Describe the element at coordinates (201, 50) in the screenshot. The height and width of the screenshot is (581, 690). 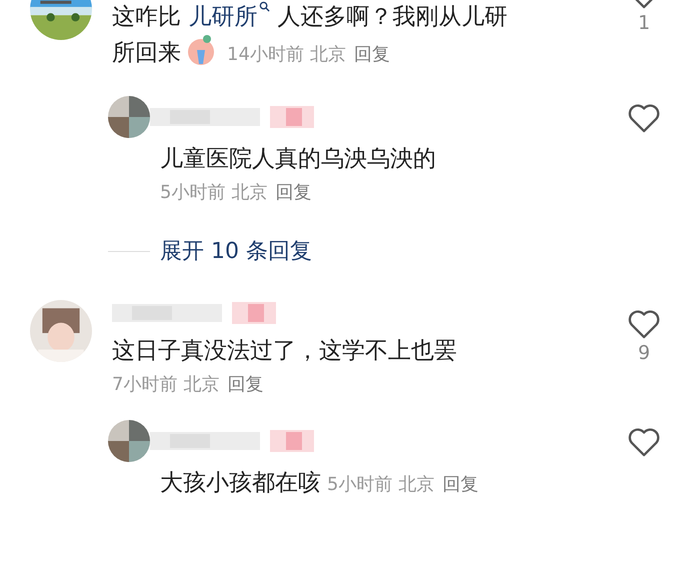
I see `crying-emoji-icon` at that location.